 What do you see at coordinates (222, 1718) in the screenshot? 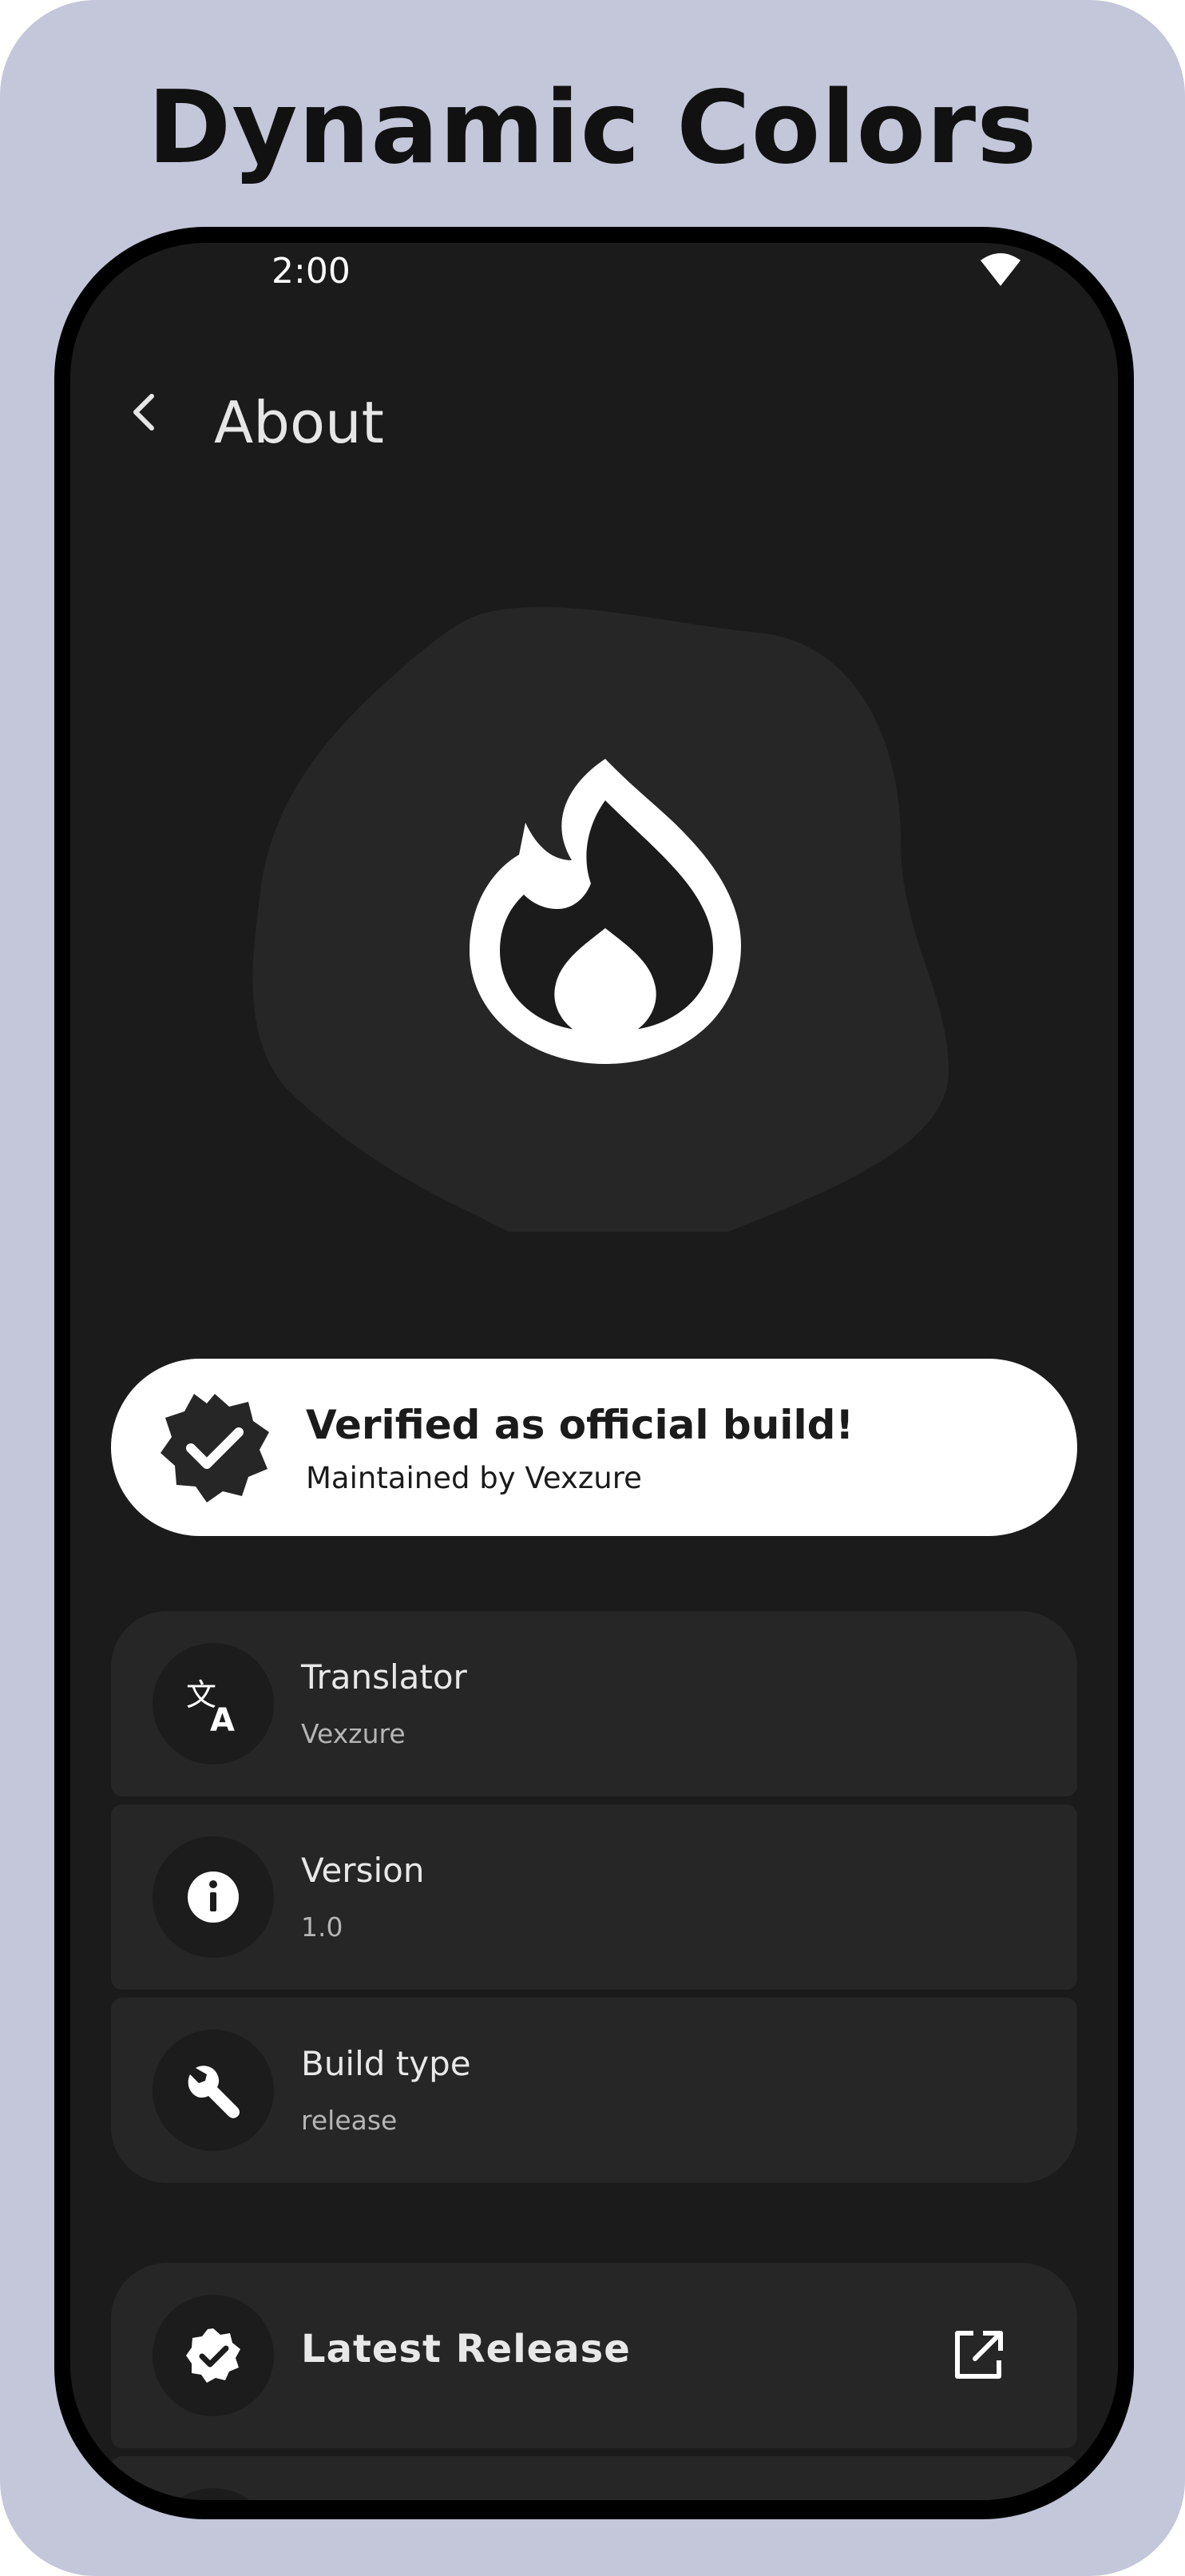
I see `svg-text: A` at bounding box center [222, 1718].